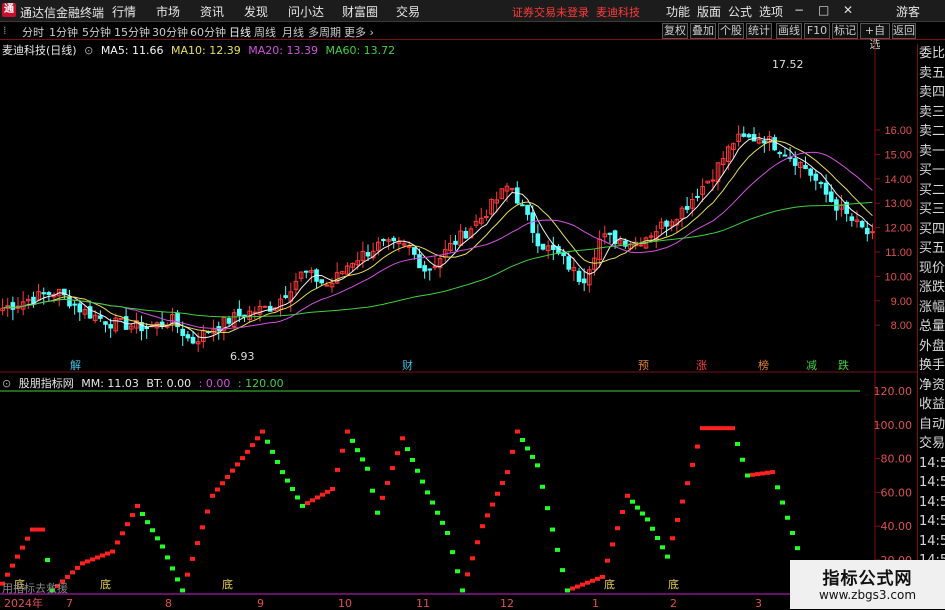  What do you see at coordinates (898, 229) in the screenshot?
I see `price-tick-label-4: 12.00` at bounding box center [898, 229].